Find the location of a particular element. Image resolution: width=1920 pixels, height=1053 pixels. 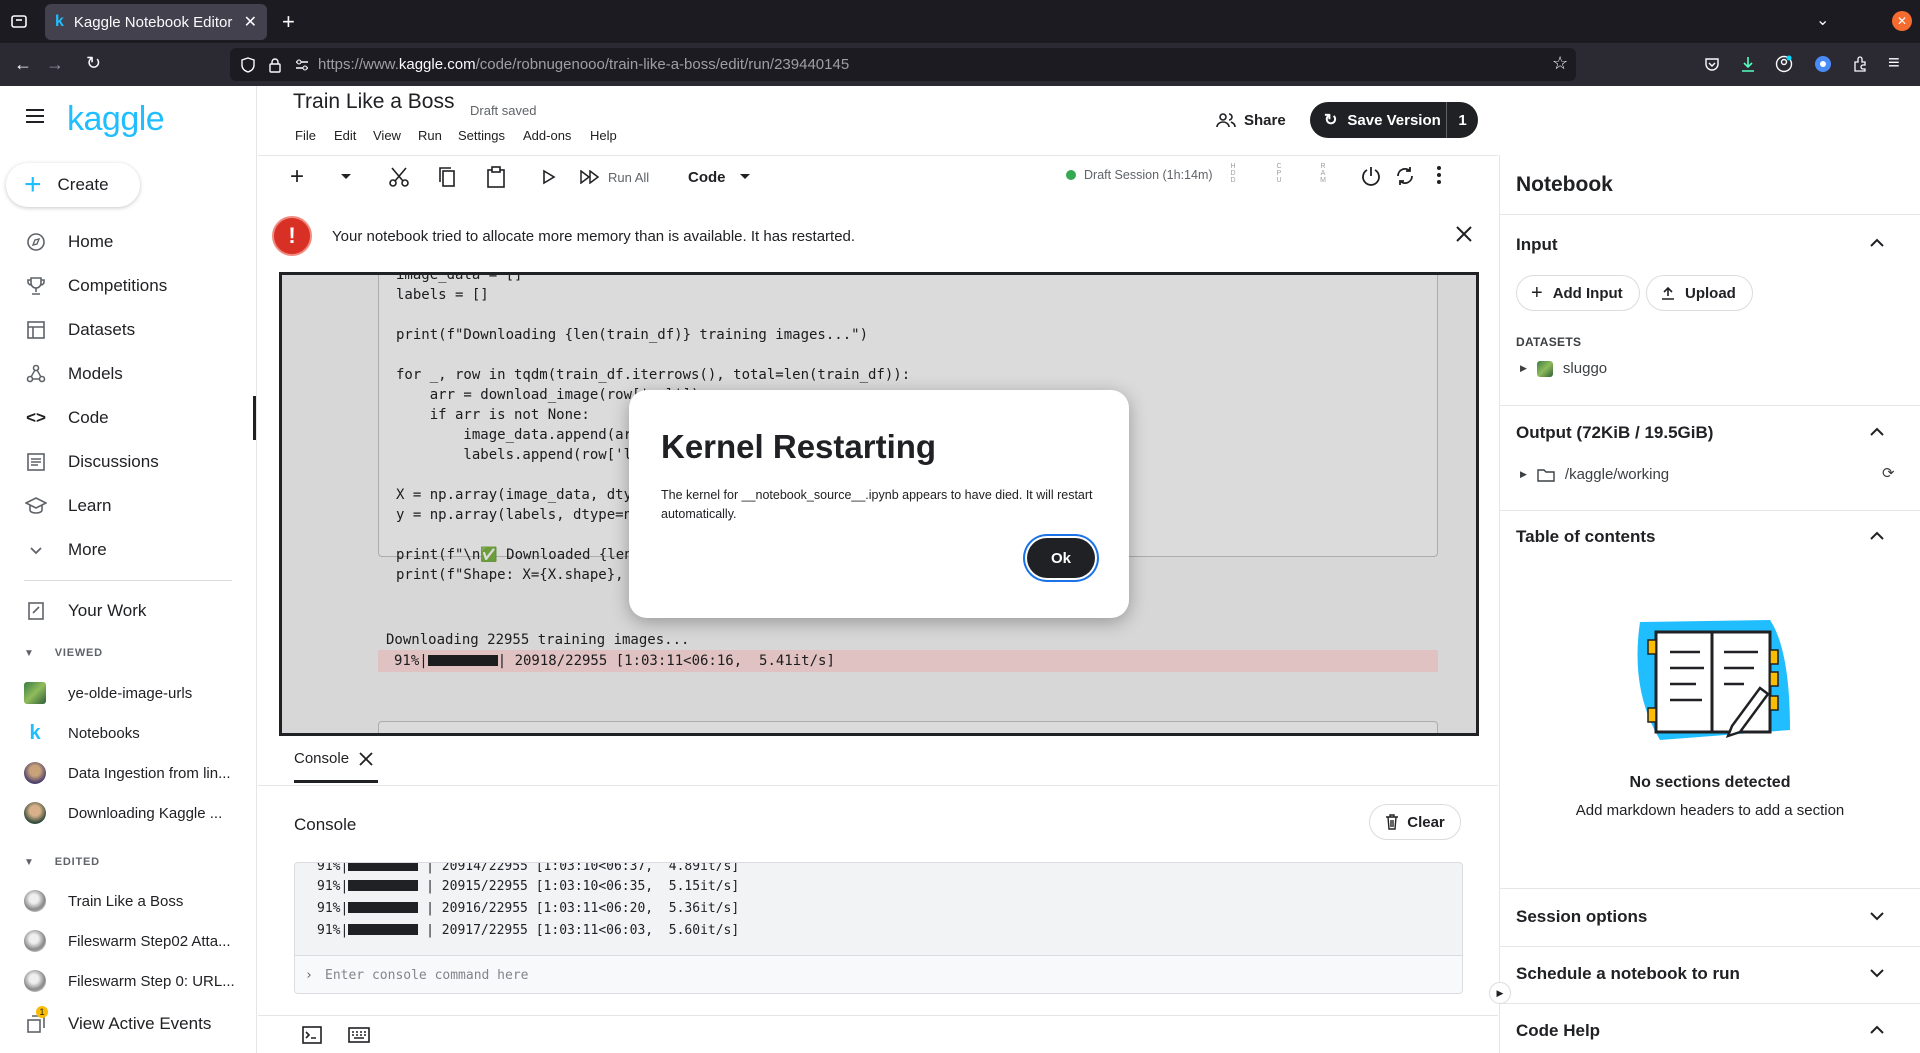

cell-type-select: Code is located at coordinates (719, 177).